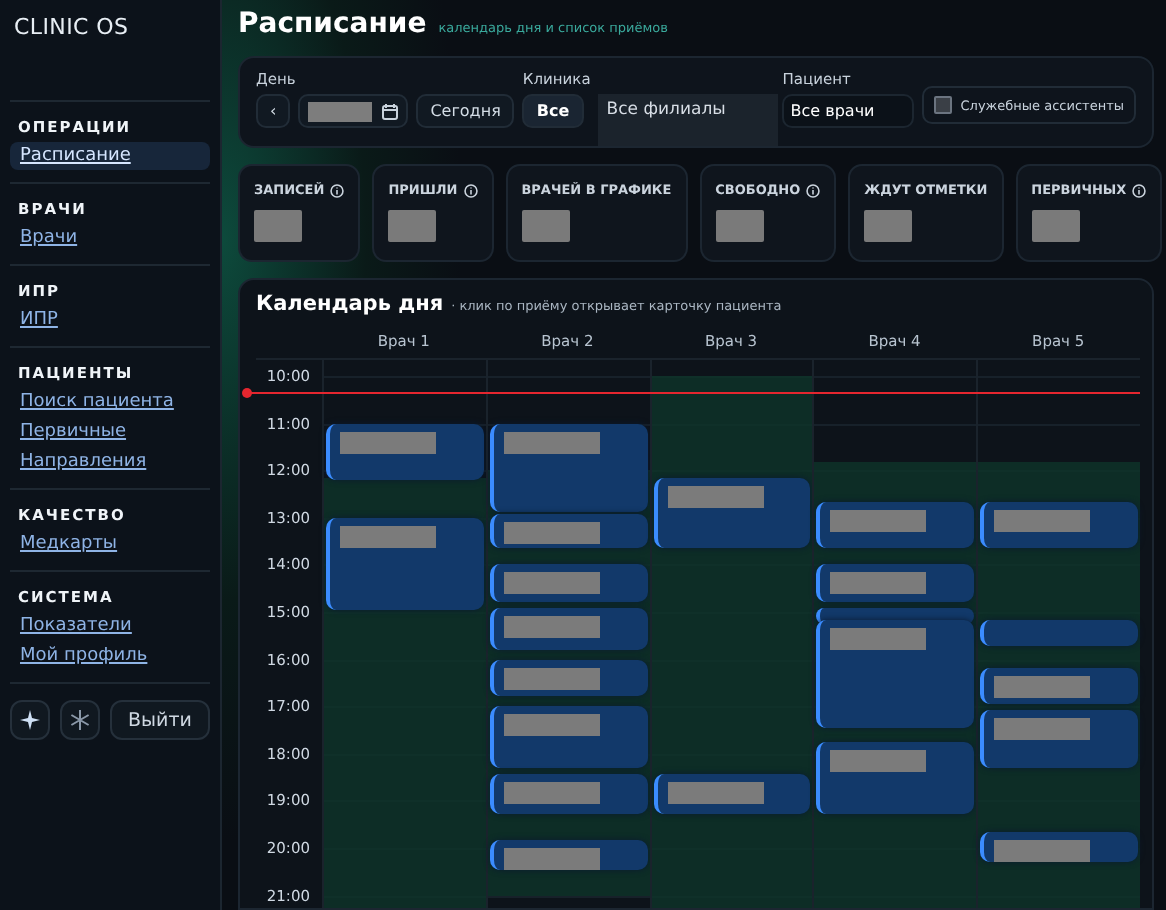 The height and width of the screenshot is (910, 1166). I want to click on app-logo: CLINIC OS, so click(71, 27).